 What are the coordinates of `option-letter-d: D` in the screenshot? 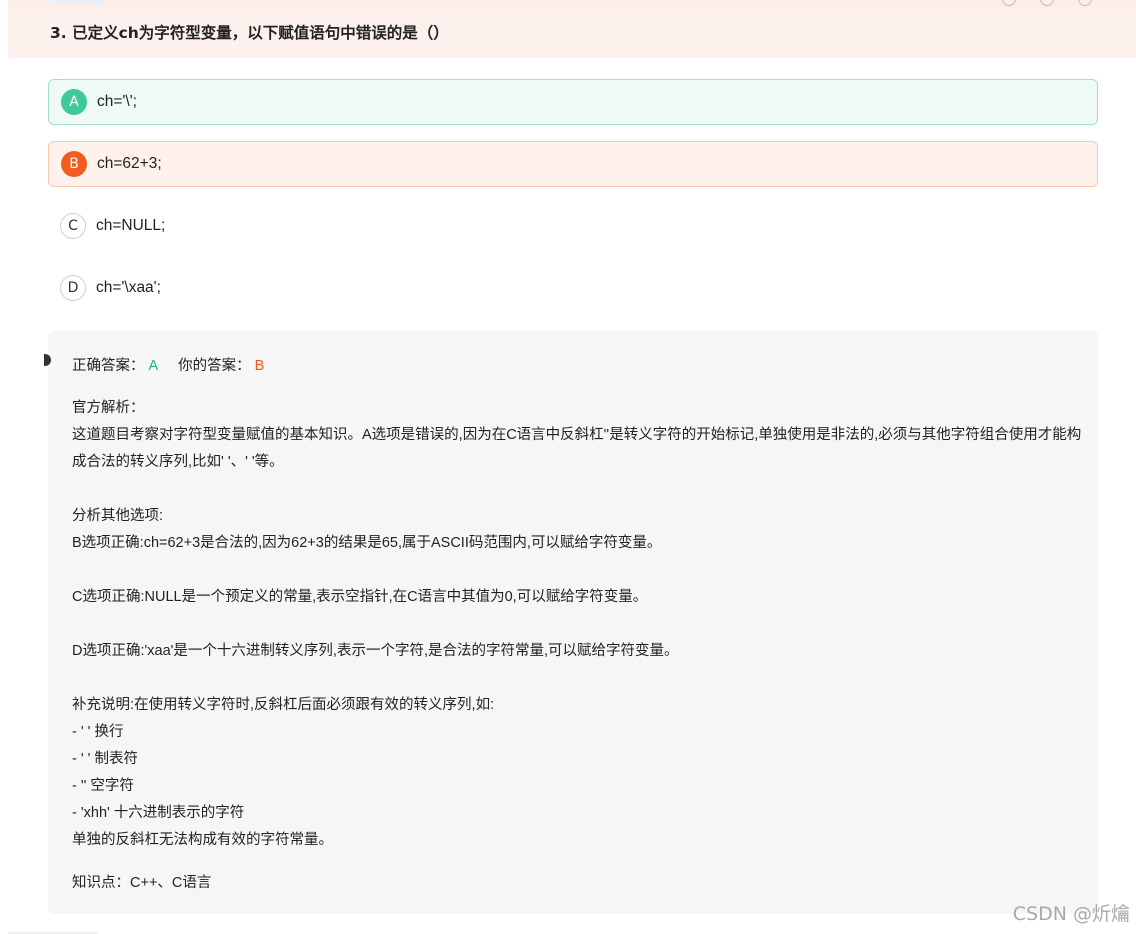 It's located at (73, 288).